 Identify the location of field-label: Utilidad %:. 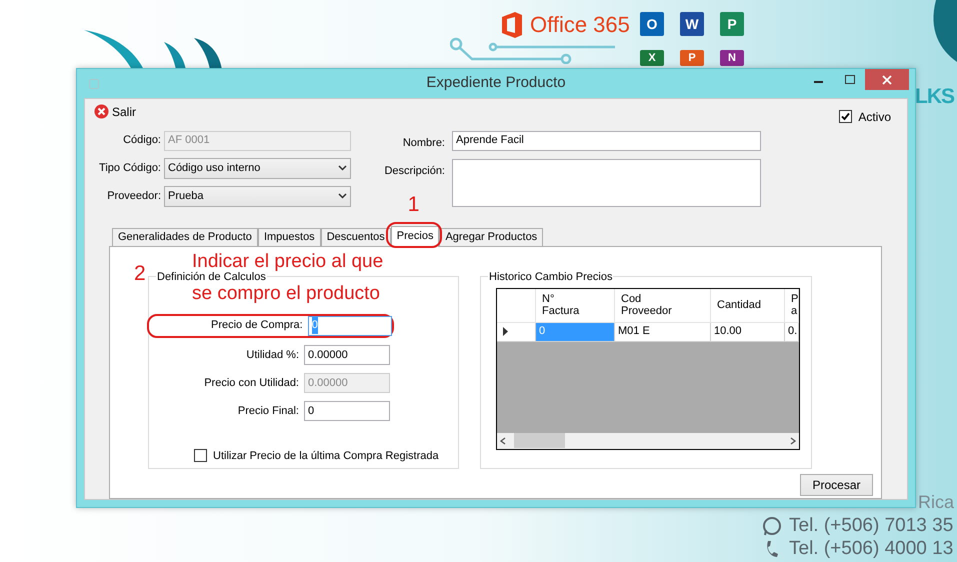
(272, 355).